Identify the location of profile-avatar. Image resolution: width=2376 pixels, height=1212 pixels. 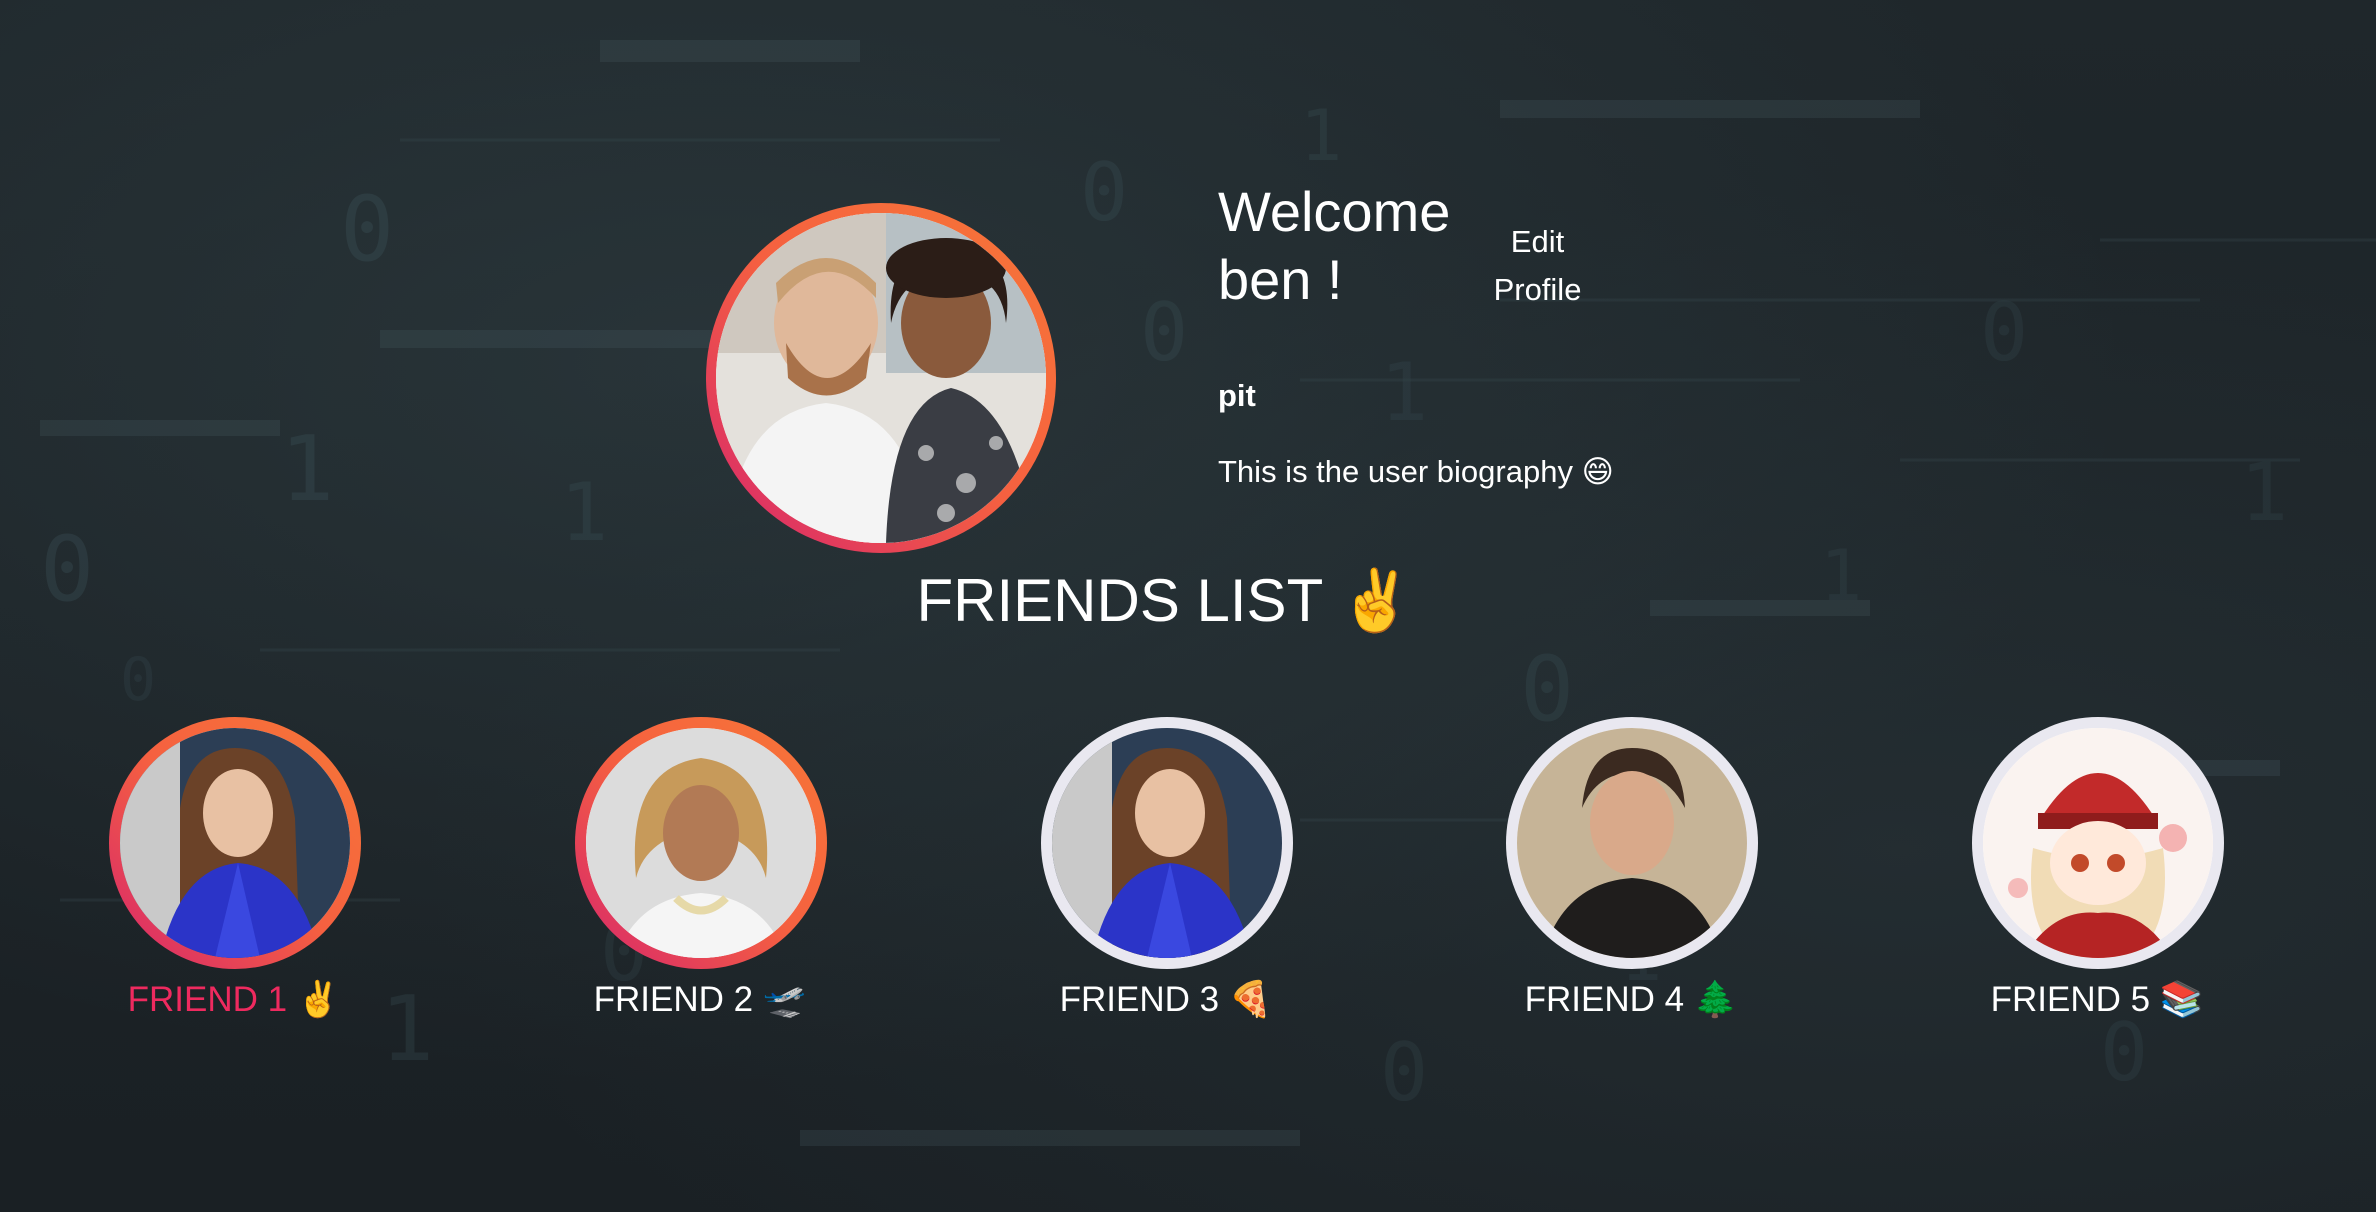
(881, 378).